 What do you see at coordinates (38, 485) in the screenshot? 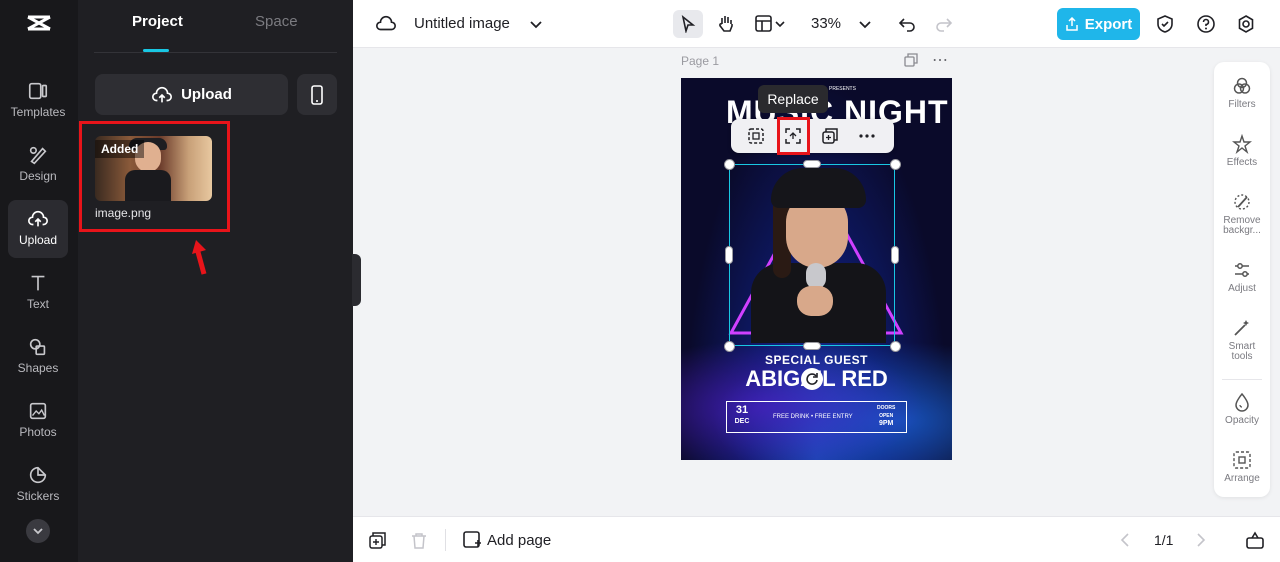
I see `rail-item-stickers: Stickers` at bounding box center [38, 485].